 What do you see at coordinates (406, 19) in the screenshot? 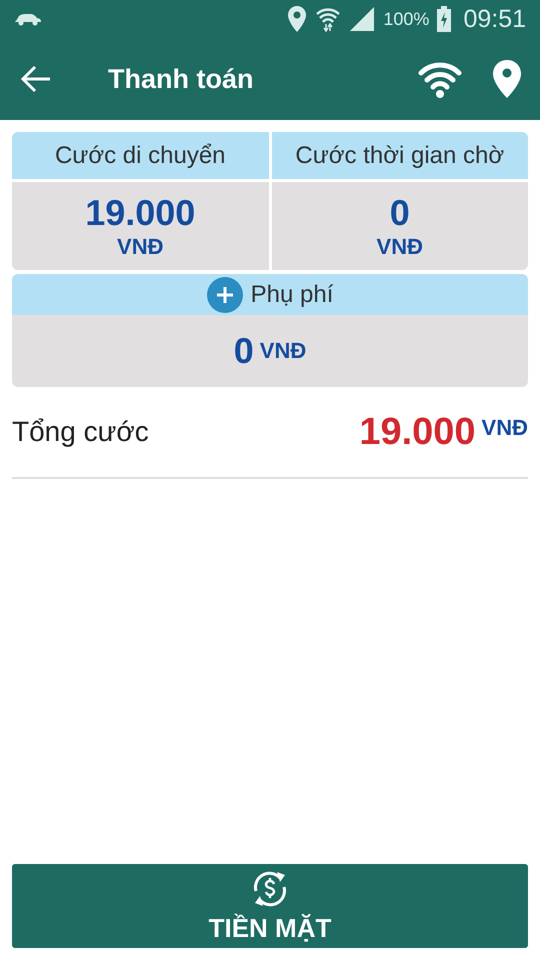
I see `battery-percent: 100%` at bounding box center [406, 19].